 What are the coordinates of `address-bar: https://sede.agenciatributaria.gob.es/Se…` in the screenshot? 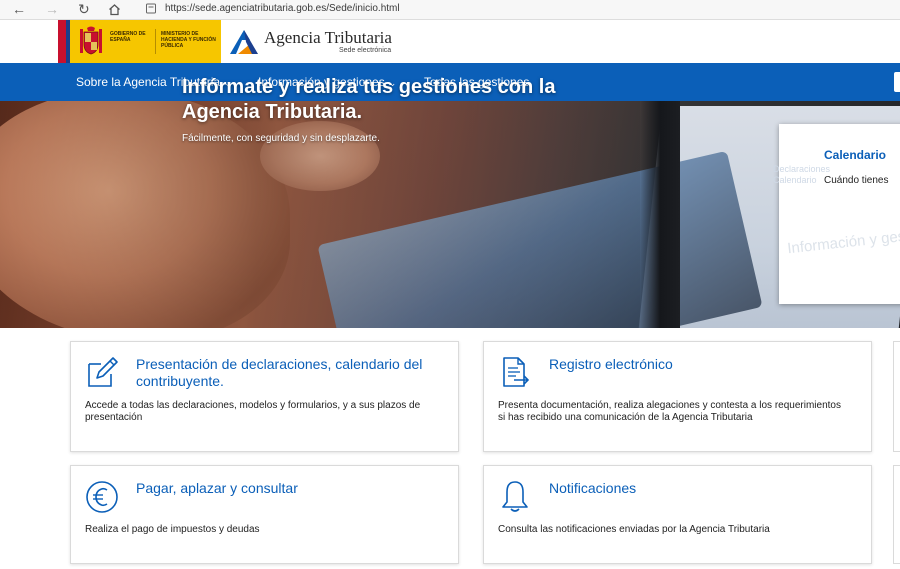 It's located at (282, 9).